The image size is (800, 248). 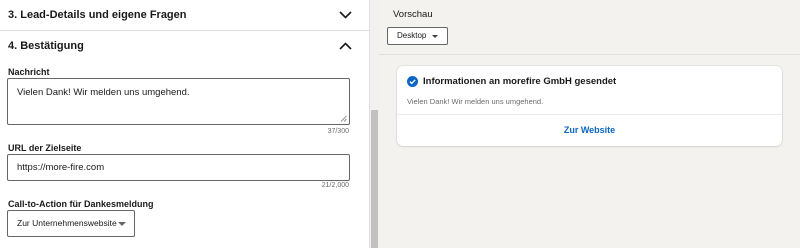 I want to click on preview-title: Vorschau, so click(x=413, y=14).